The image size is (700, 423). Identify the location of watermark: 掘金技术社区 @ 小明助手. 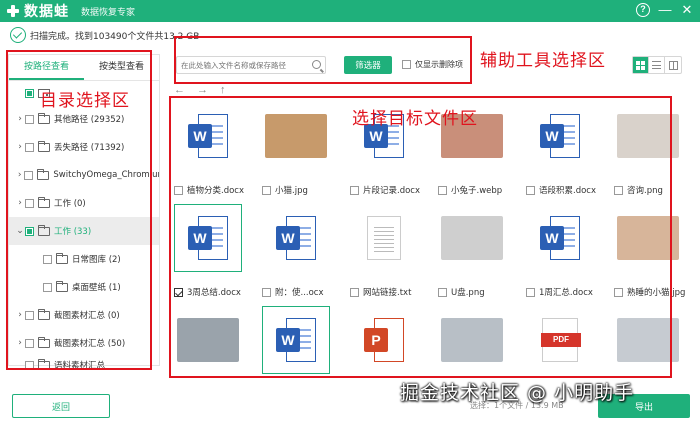
(517, 393).